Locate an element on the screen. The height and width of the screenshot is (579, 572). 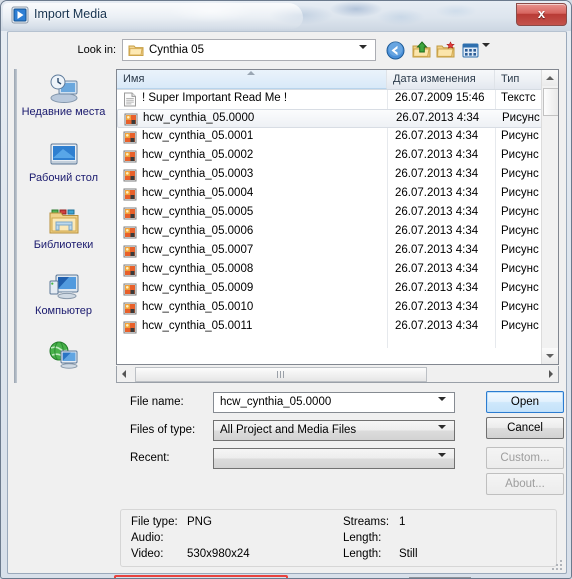
file-name: ! Super Important Read Me ! is located at coordinates (215, 98).